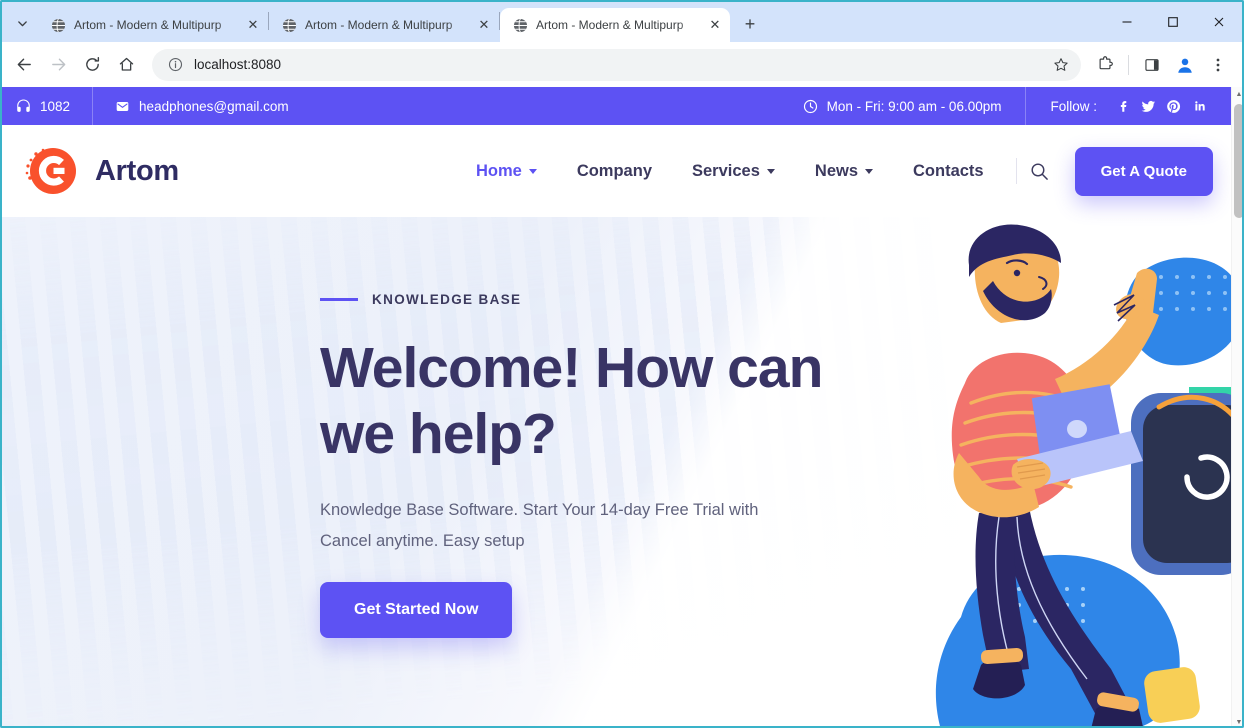 The image size is (1244, 728). I want to click on window-controls, so click(1173, 22).